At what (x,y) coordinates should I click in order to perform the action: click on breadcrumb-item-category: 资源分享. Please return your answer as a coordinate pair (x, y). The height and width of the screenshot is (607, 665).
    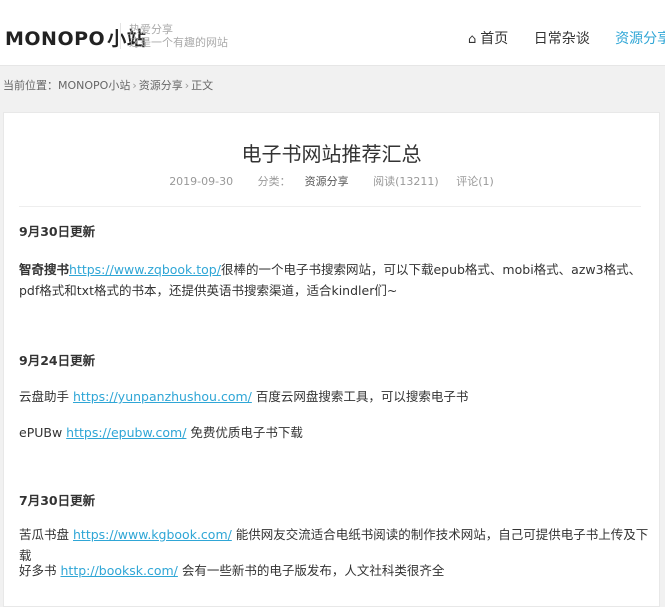
    Looking at the image, I should click on (161, 85).